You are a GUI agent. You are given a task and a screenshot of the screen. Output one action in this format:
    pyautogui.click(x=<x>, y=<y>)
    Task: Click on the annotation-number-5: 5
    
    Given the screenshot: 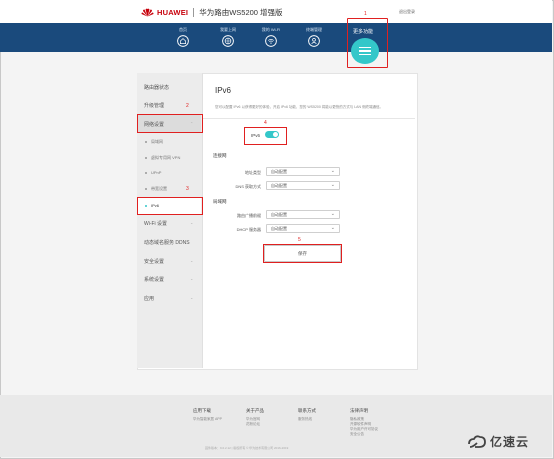 What is the action you would take?
    pyautogui.click(x=299, y=240)
    